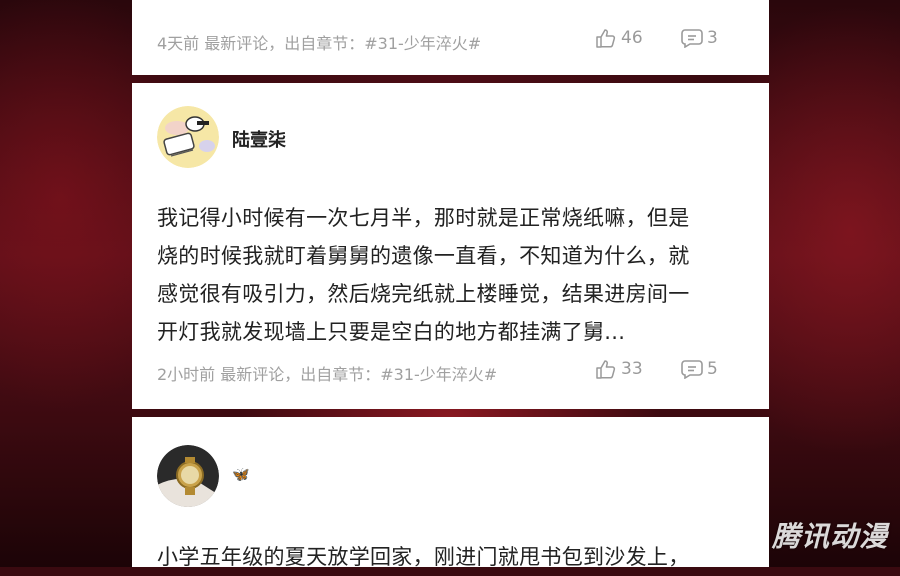 This screenshot has width=900, height=576. I want to click on comment-line: 我记得小时候有一次七月半，那时就是正常烧纸嘛，但是, so click(423, 218).